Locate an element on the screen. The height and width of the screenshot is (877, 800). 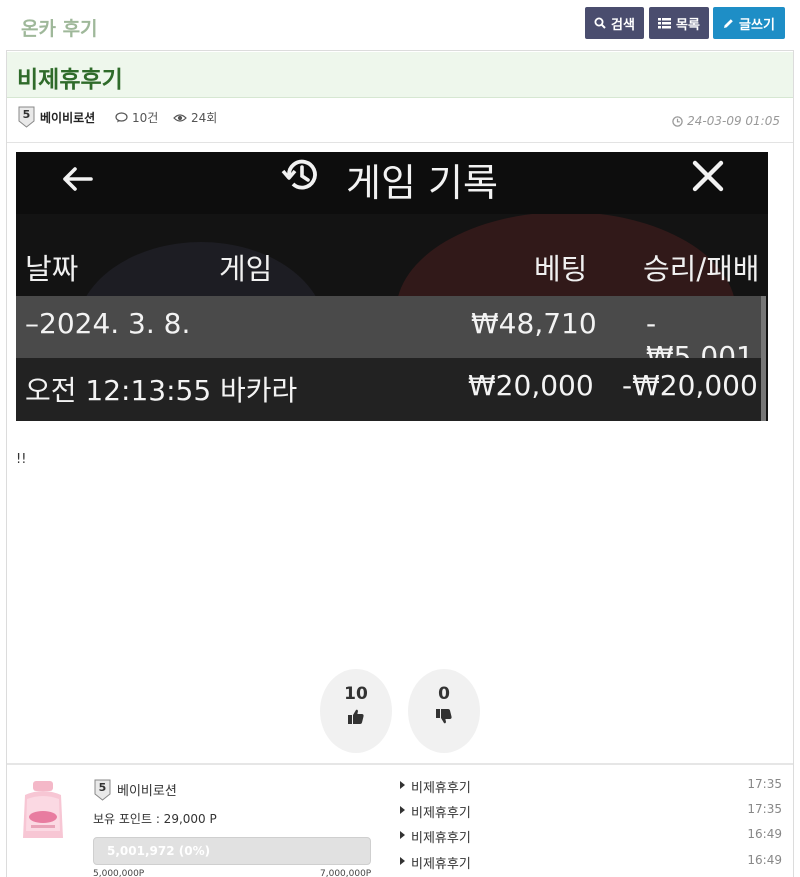
level-progress-label: 5,001,972 (0%) is located at coordinates (159, 851).